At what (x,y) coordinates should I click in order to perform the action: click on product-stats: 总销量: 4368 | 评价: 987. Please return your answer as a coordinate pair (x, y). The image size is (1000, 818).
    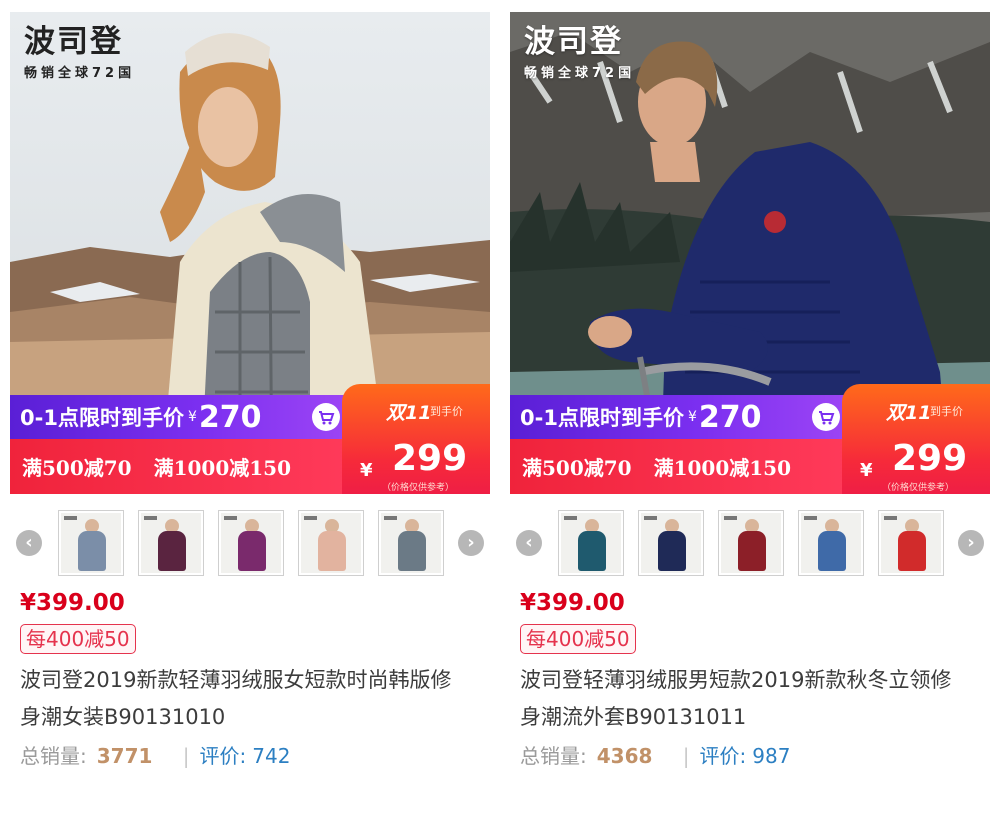
    Looking at the image, I should click on (755, 756).